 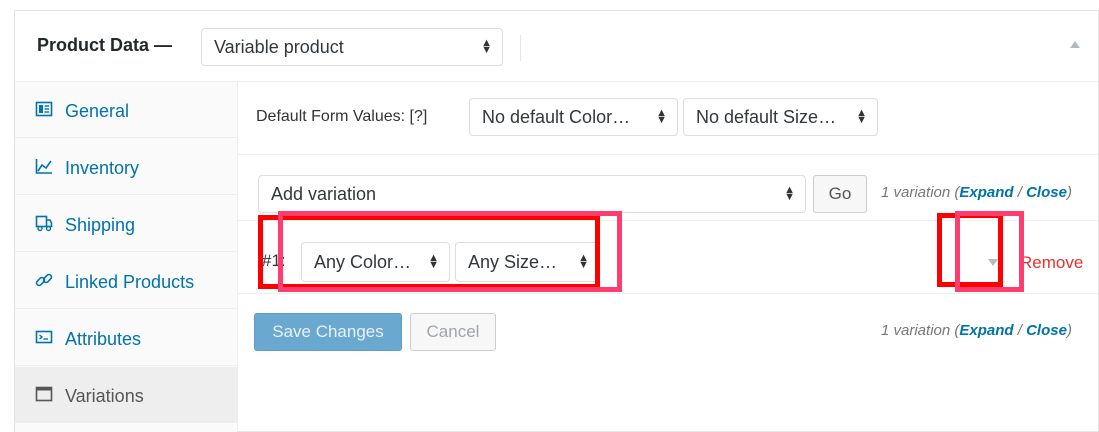 What do you see at coordinates (130, 282) in the screenshot?
I see `tab-label: Linked Products` at bounding box center [130, 282].